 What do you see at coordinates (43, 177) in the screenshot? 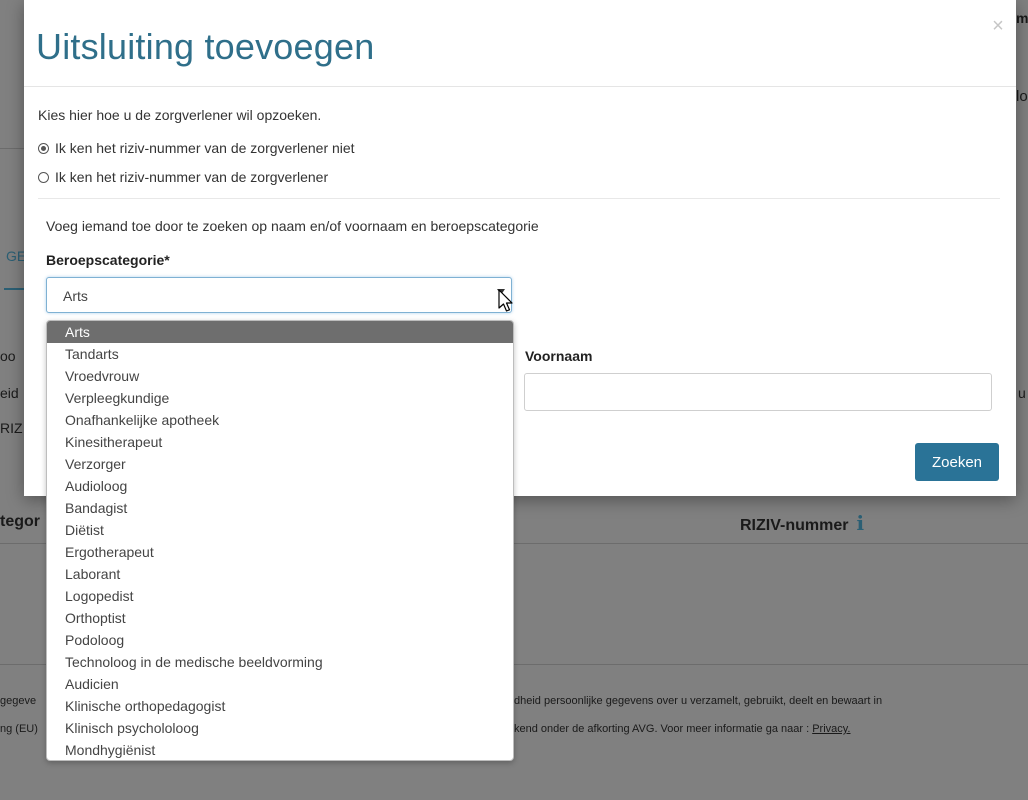
I see `radio-unchecked-icon` at bounding box center [43, 177].